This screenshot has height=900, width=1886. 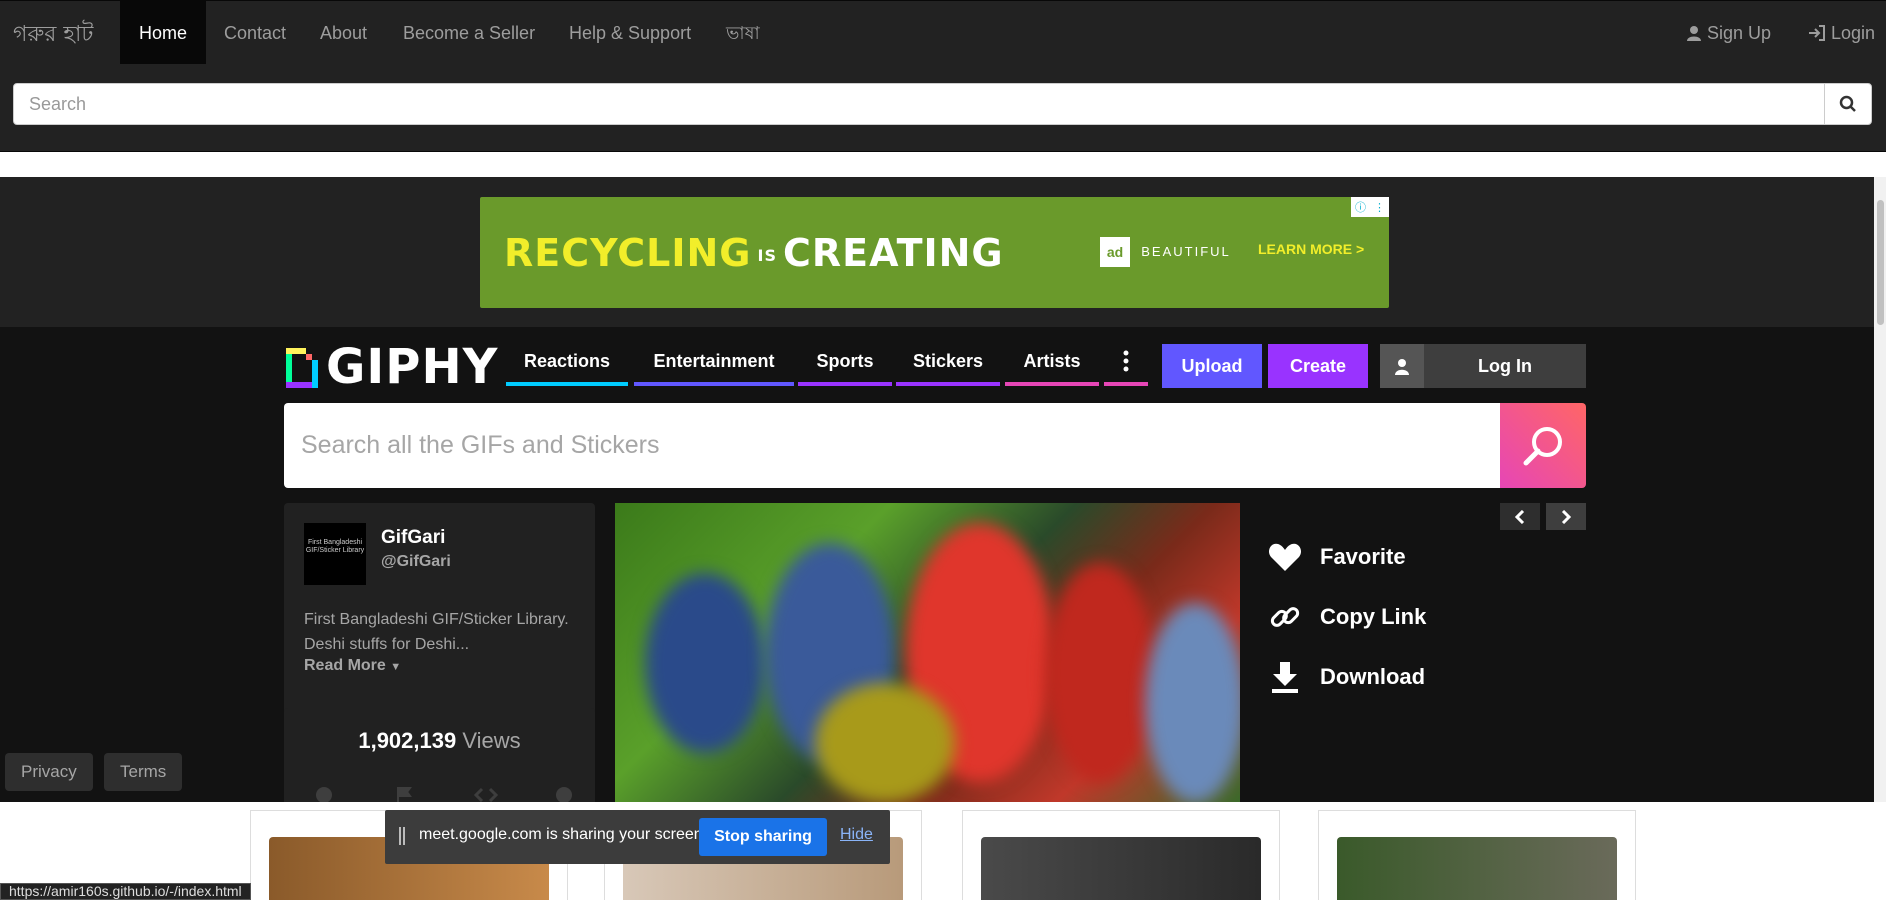 What do you see at coordinates (1285, 557) in the screenshot?
I see `heart-icon` at bounding box center [1285, 557].